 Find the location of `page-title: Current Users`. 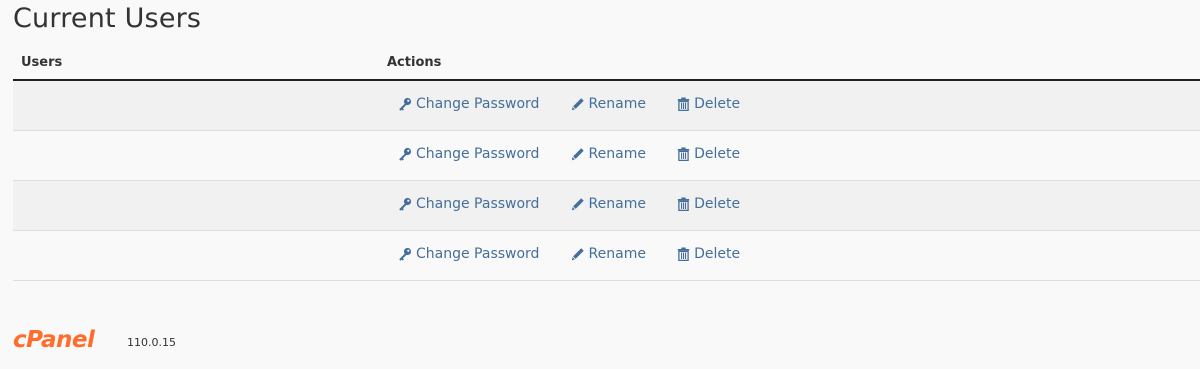

page-title: Current Users is located at coordinates (107, 18).